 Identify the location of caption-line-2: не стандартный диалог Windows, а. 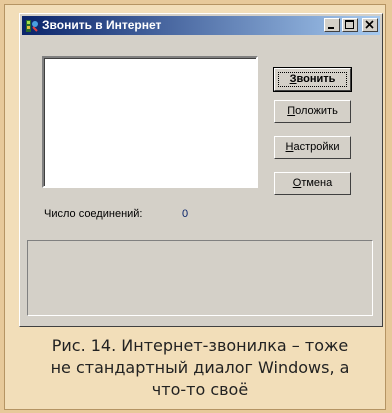
(200, 367).